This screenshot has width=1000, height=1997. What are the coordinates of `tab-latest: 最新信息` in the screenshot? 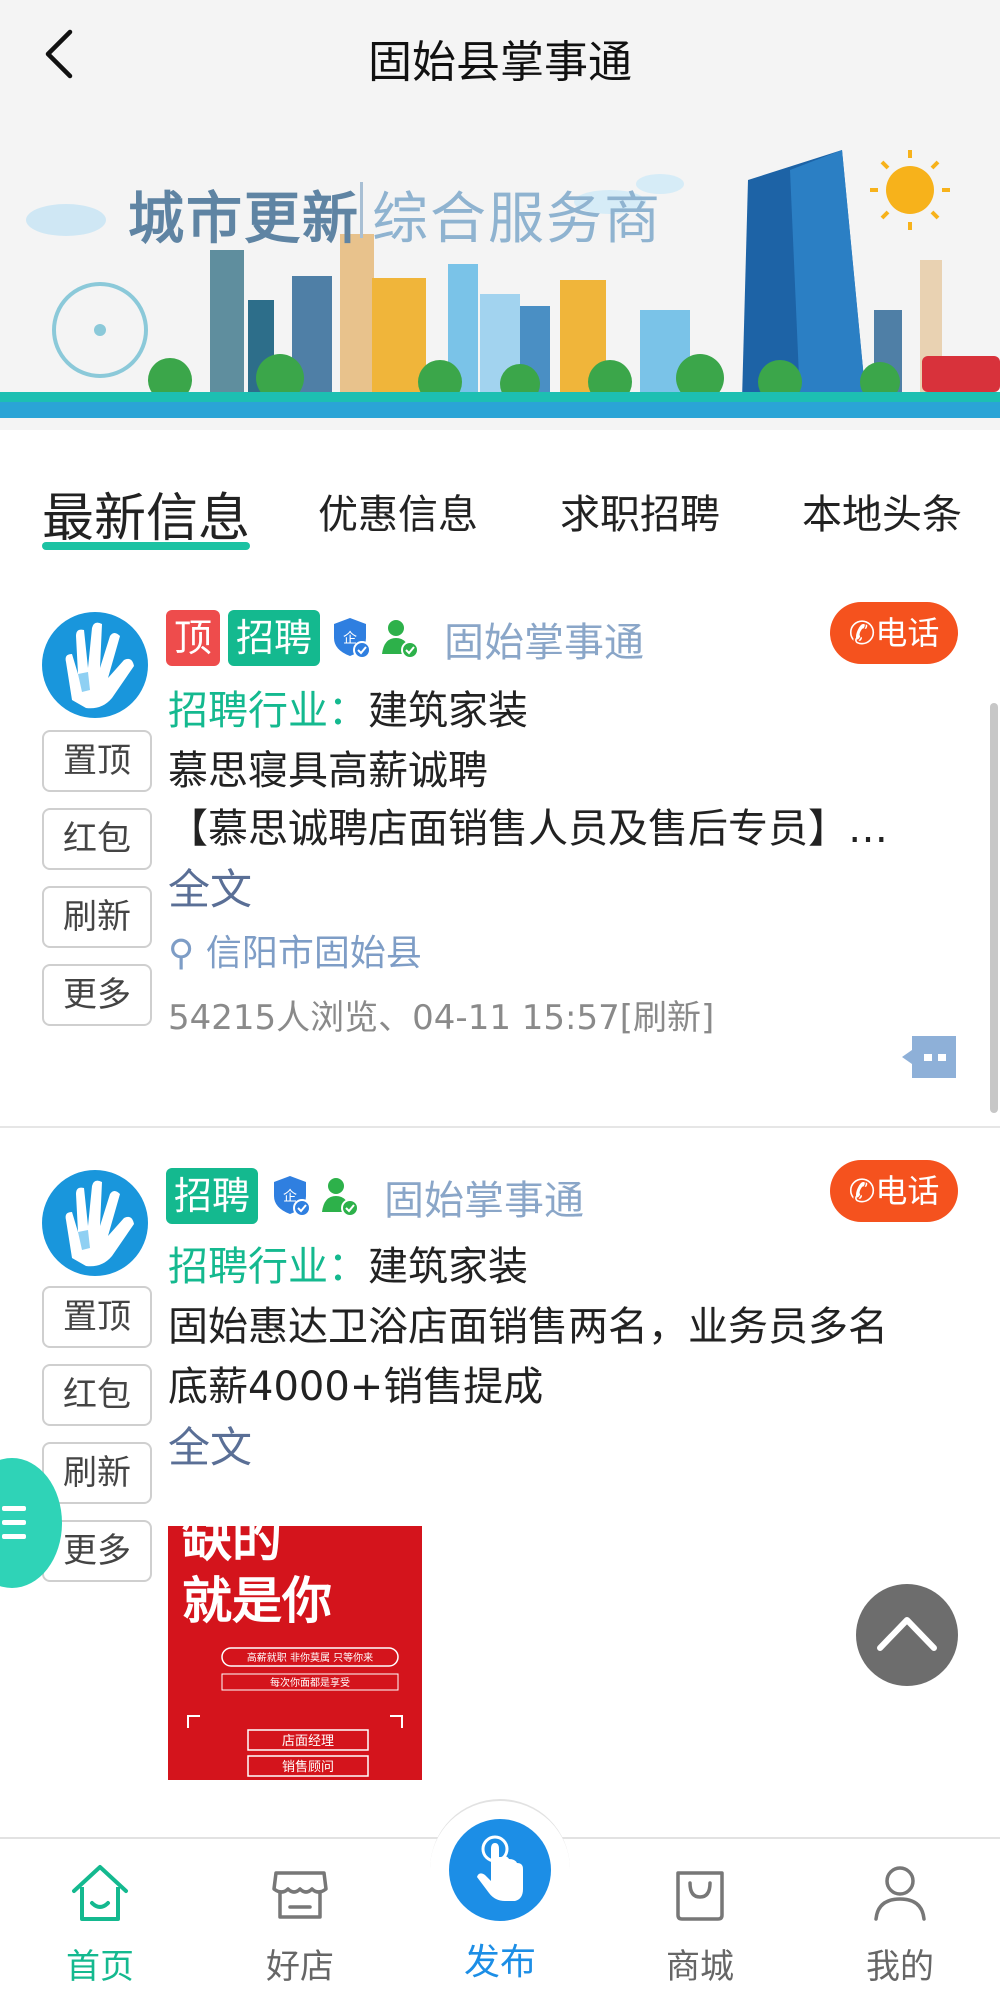 It's located at (146, 513).